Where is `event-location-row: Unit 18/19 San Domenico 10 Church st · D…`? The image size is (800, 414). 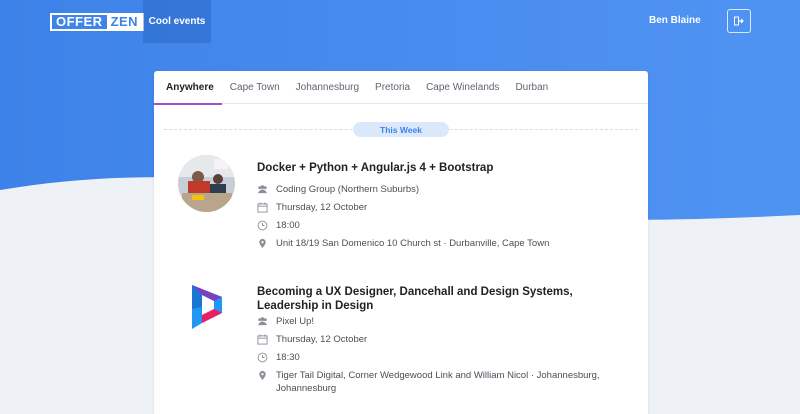 event-location-row: Unit 18/19 San Domenico 10 Church st · D… is located at coordinates (446, 243).